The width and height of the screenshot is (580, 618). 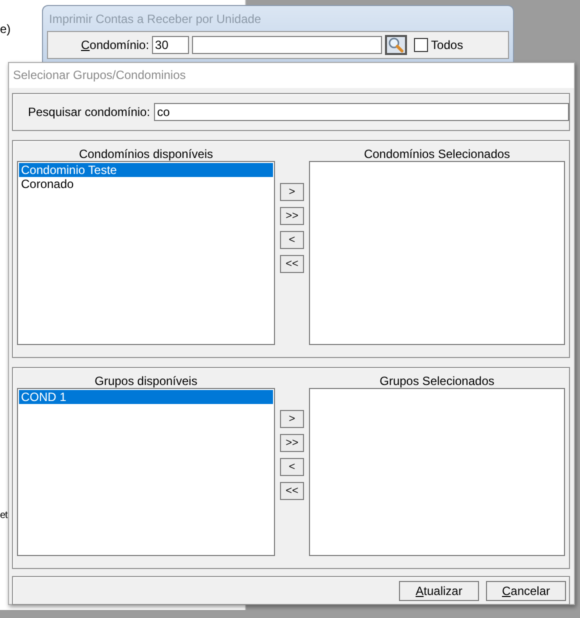 What do you see at coordinates (526, 590) in the screenshot?
I see `cancel-button: Cancelar` at bounding box center [526, 590].